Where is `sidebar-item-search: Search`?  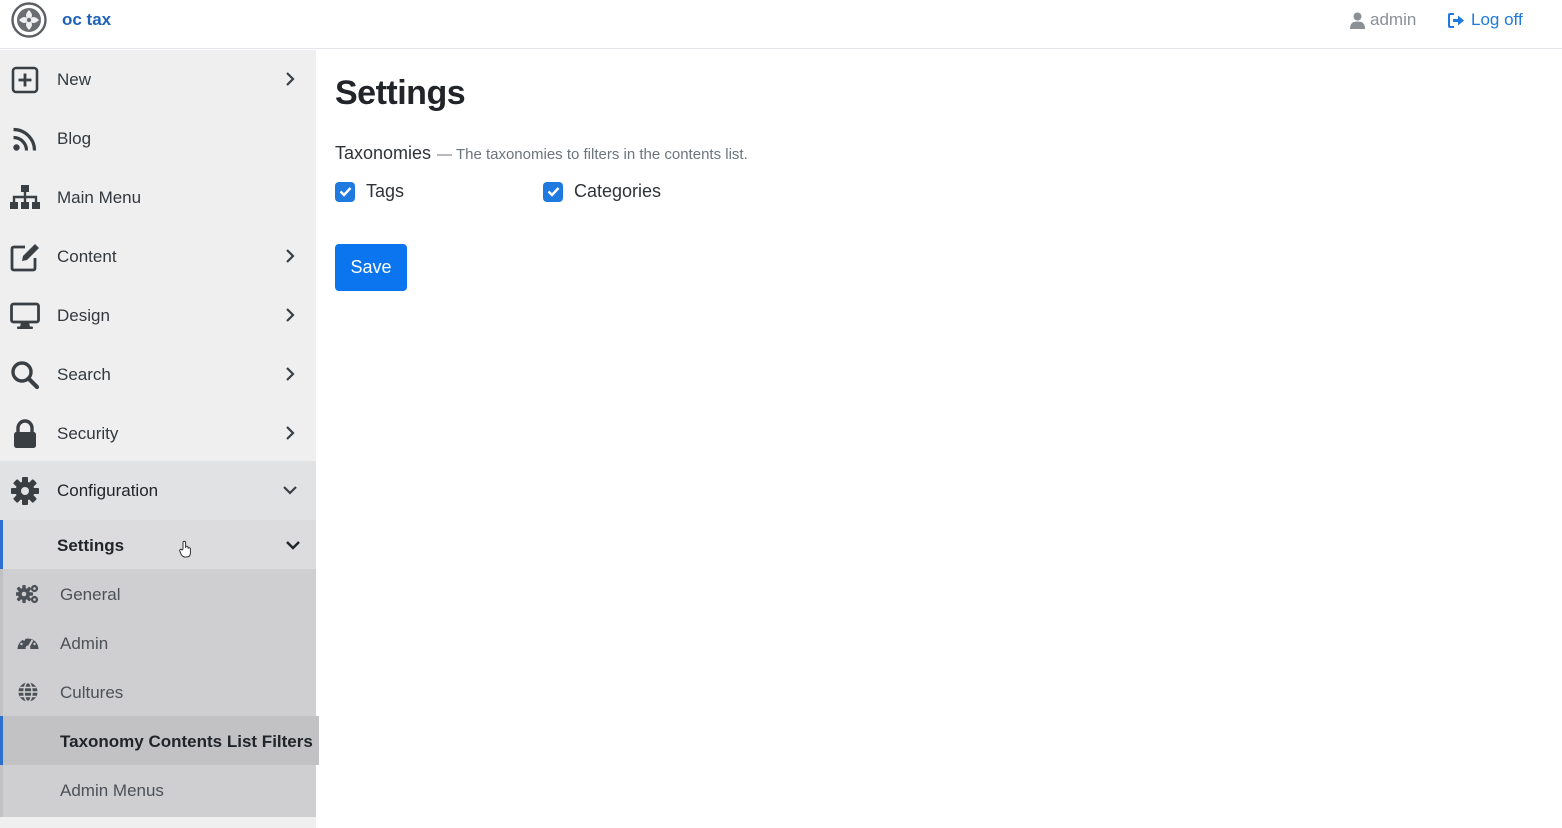
sidebar-item-search: Search is located at coordinates (158, 374).